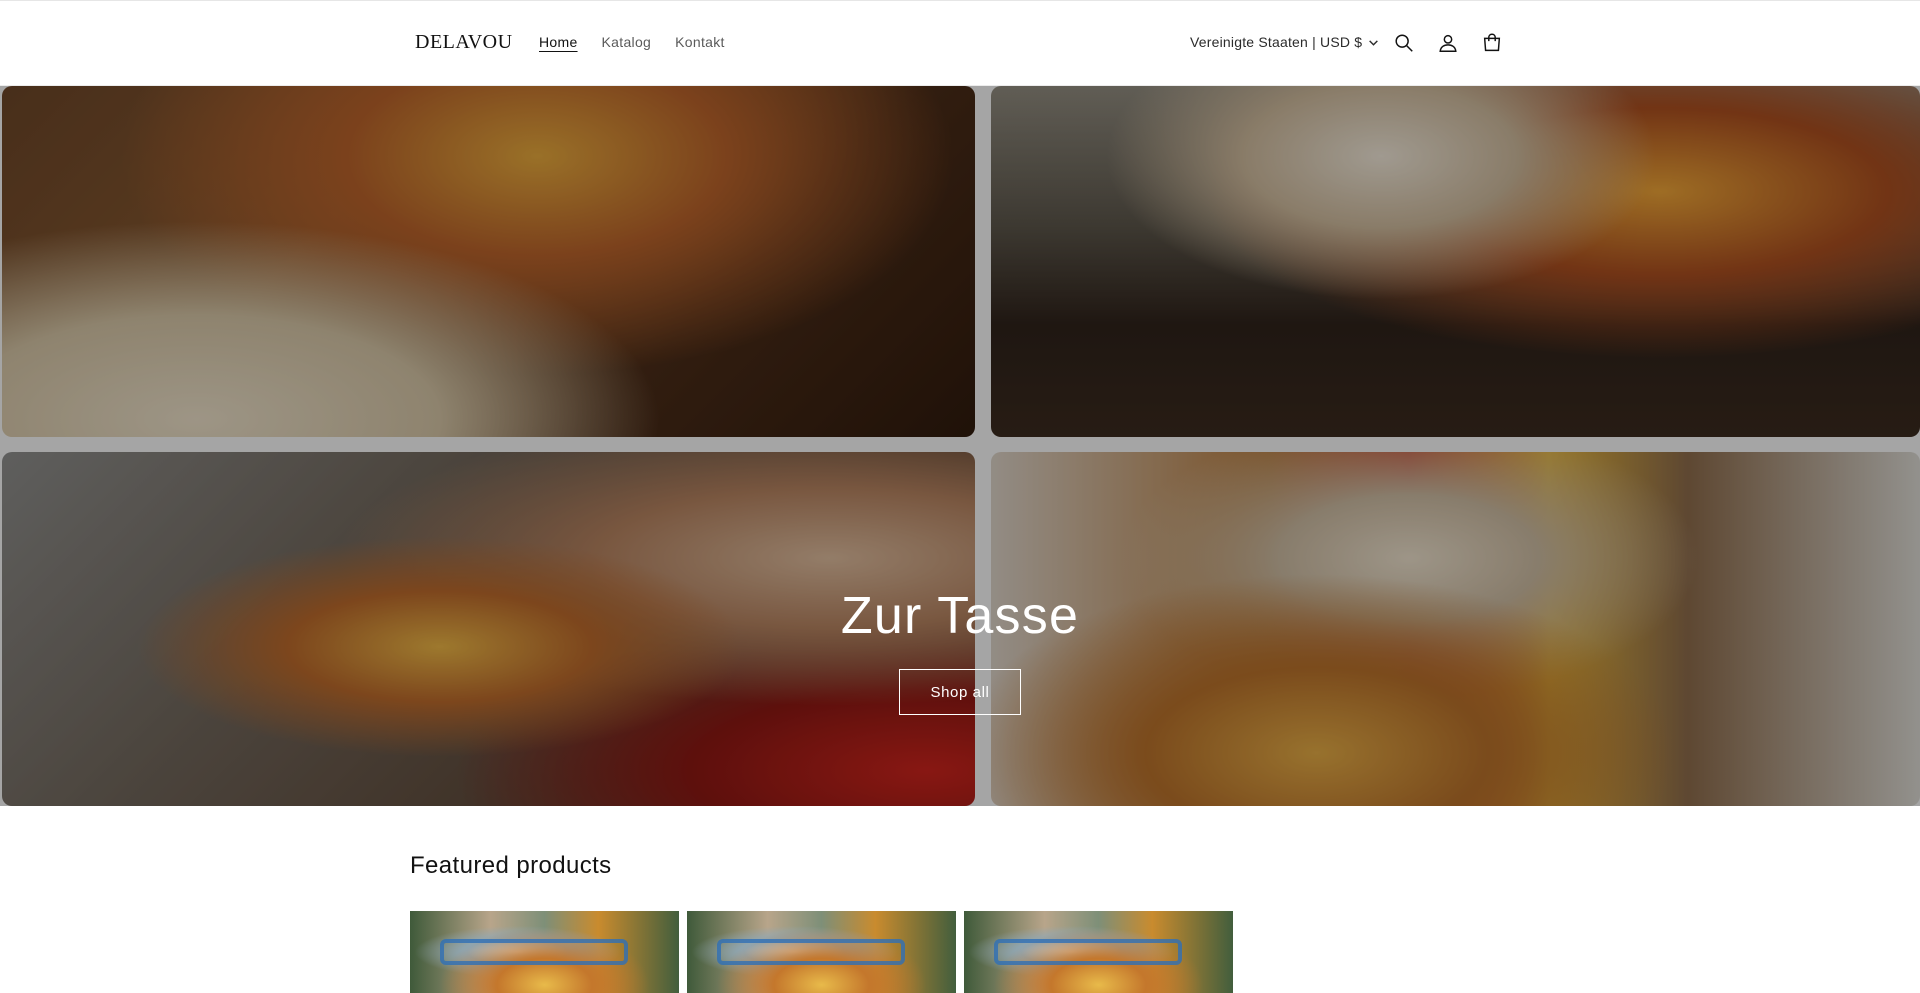 This screenshot has height=993, width=1920. What do you see at coordinates (1374, 42) in the screenshot?
I see `chevron-down-icon` at bounding box center [1374, 42].